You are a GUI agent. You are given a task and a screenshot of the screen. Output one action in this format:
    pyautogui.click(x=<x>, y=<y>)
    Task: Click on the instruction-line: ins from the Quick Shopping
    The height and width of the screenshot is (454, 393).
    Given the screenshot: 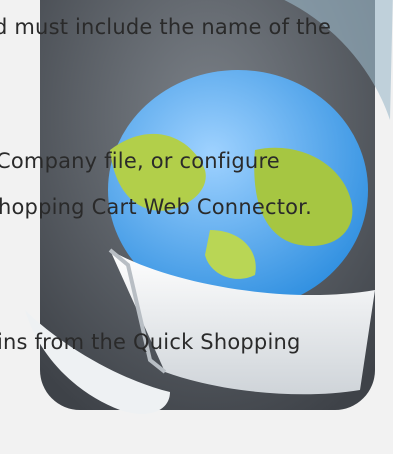 What is the action you would take?
    pyautogui.click(x=150, y=342)
    